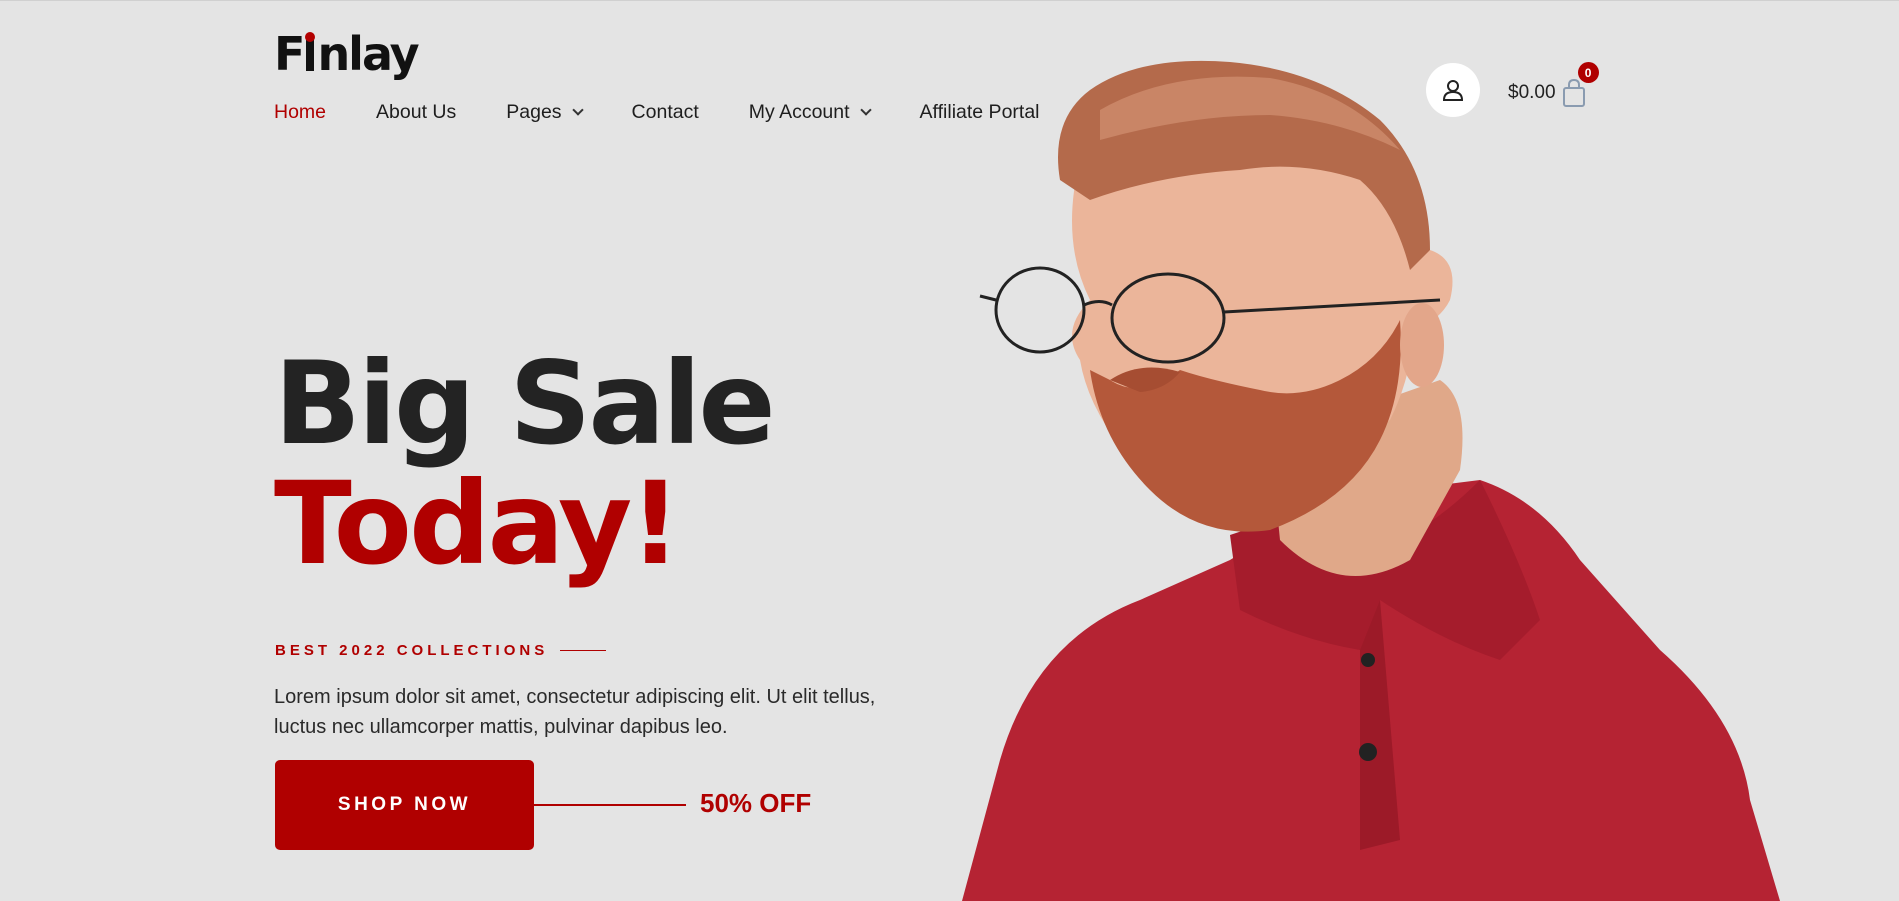 The image size is (1899, 901). I want to click on shop-now-button: SHOP NOW, so click(404, 805).